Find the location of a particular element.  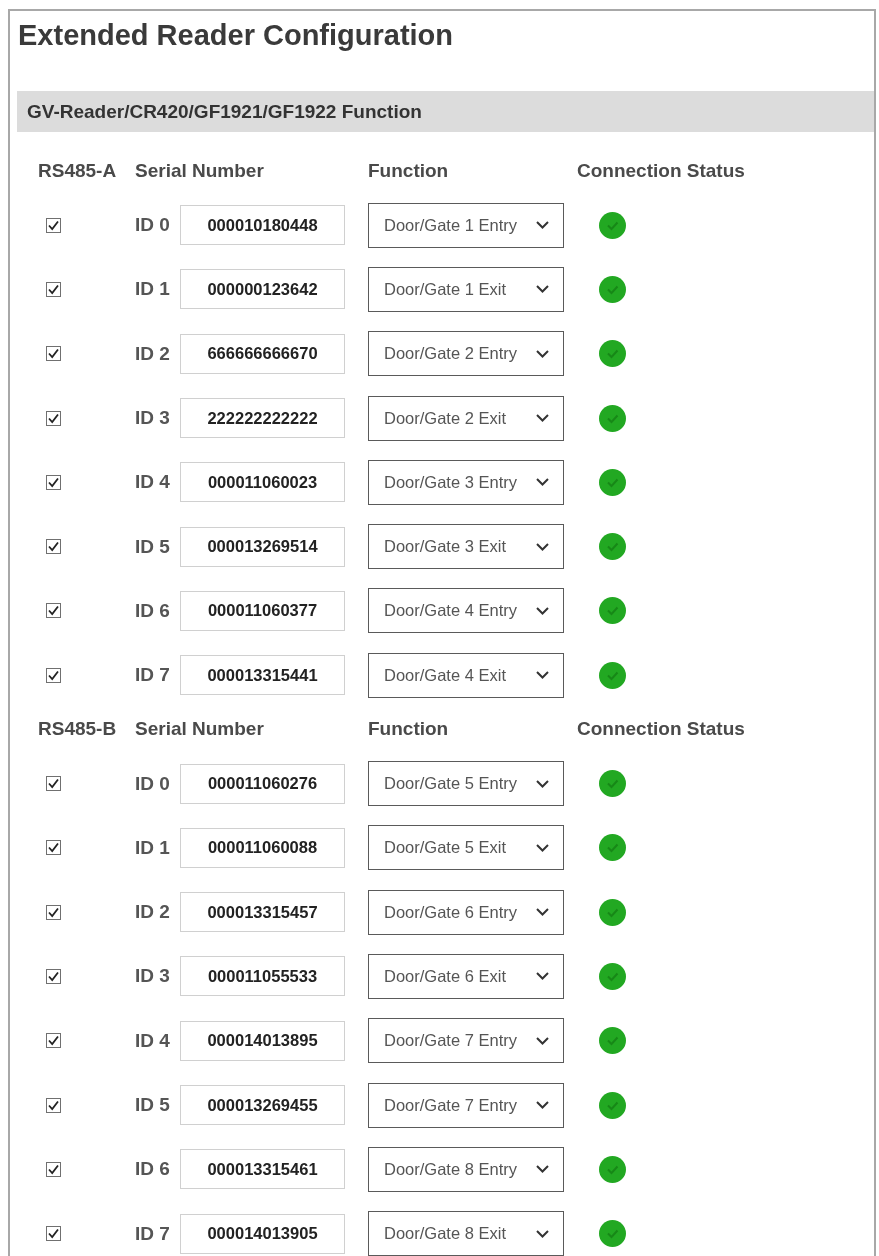

serial-number-field: 000014013895 is located at coordinates (262, 1040).